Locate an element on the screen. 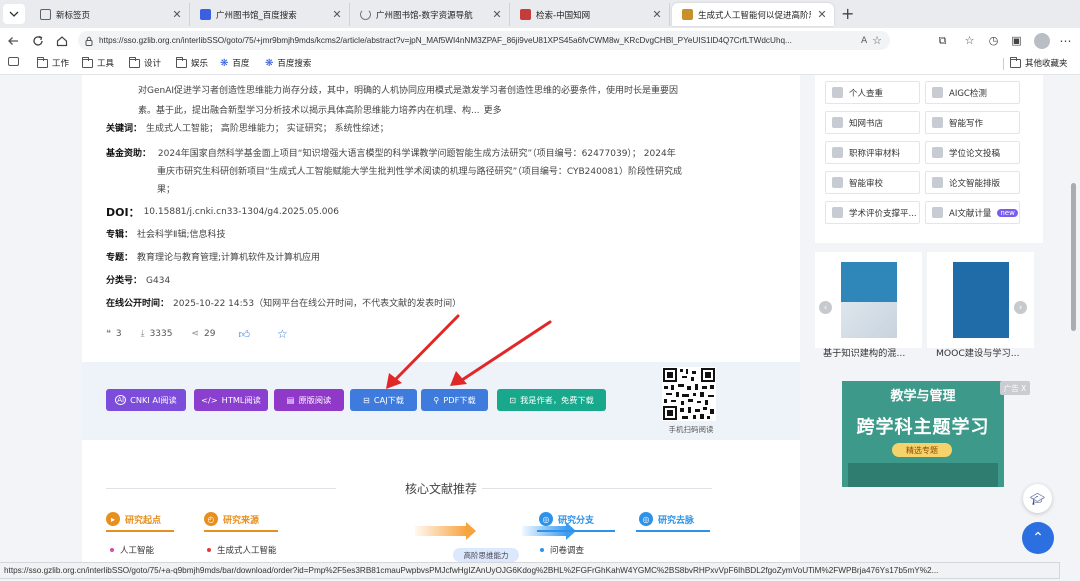 This screenshot has width=1080, height=581. collections-button: ▣ is located at coordinates (1016, 40).